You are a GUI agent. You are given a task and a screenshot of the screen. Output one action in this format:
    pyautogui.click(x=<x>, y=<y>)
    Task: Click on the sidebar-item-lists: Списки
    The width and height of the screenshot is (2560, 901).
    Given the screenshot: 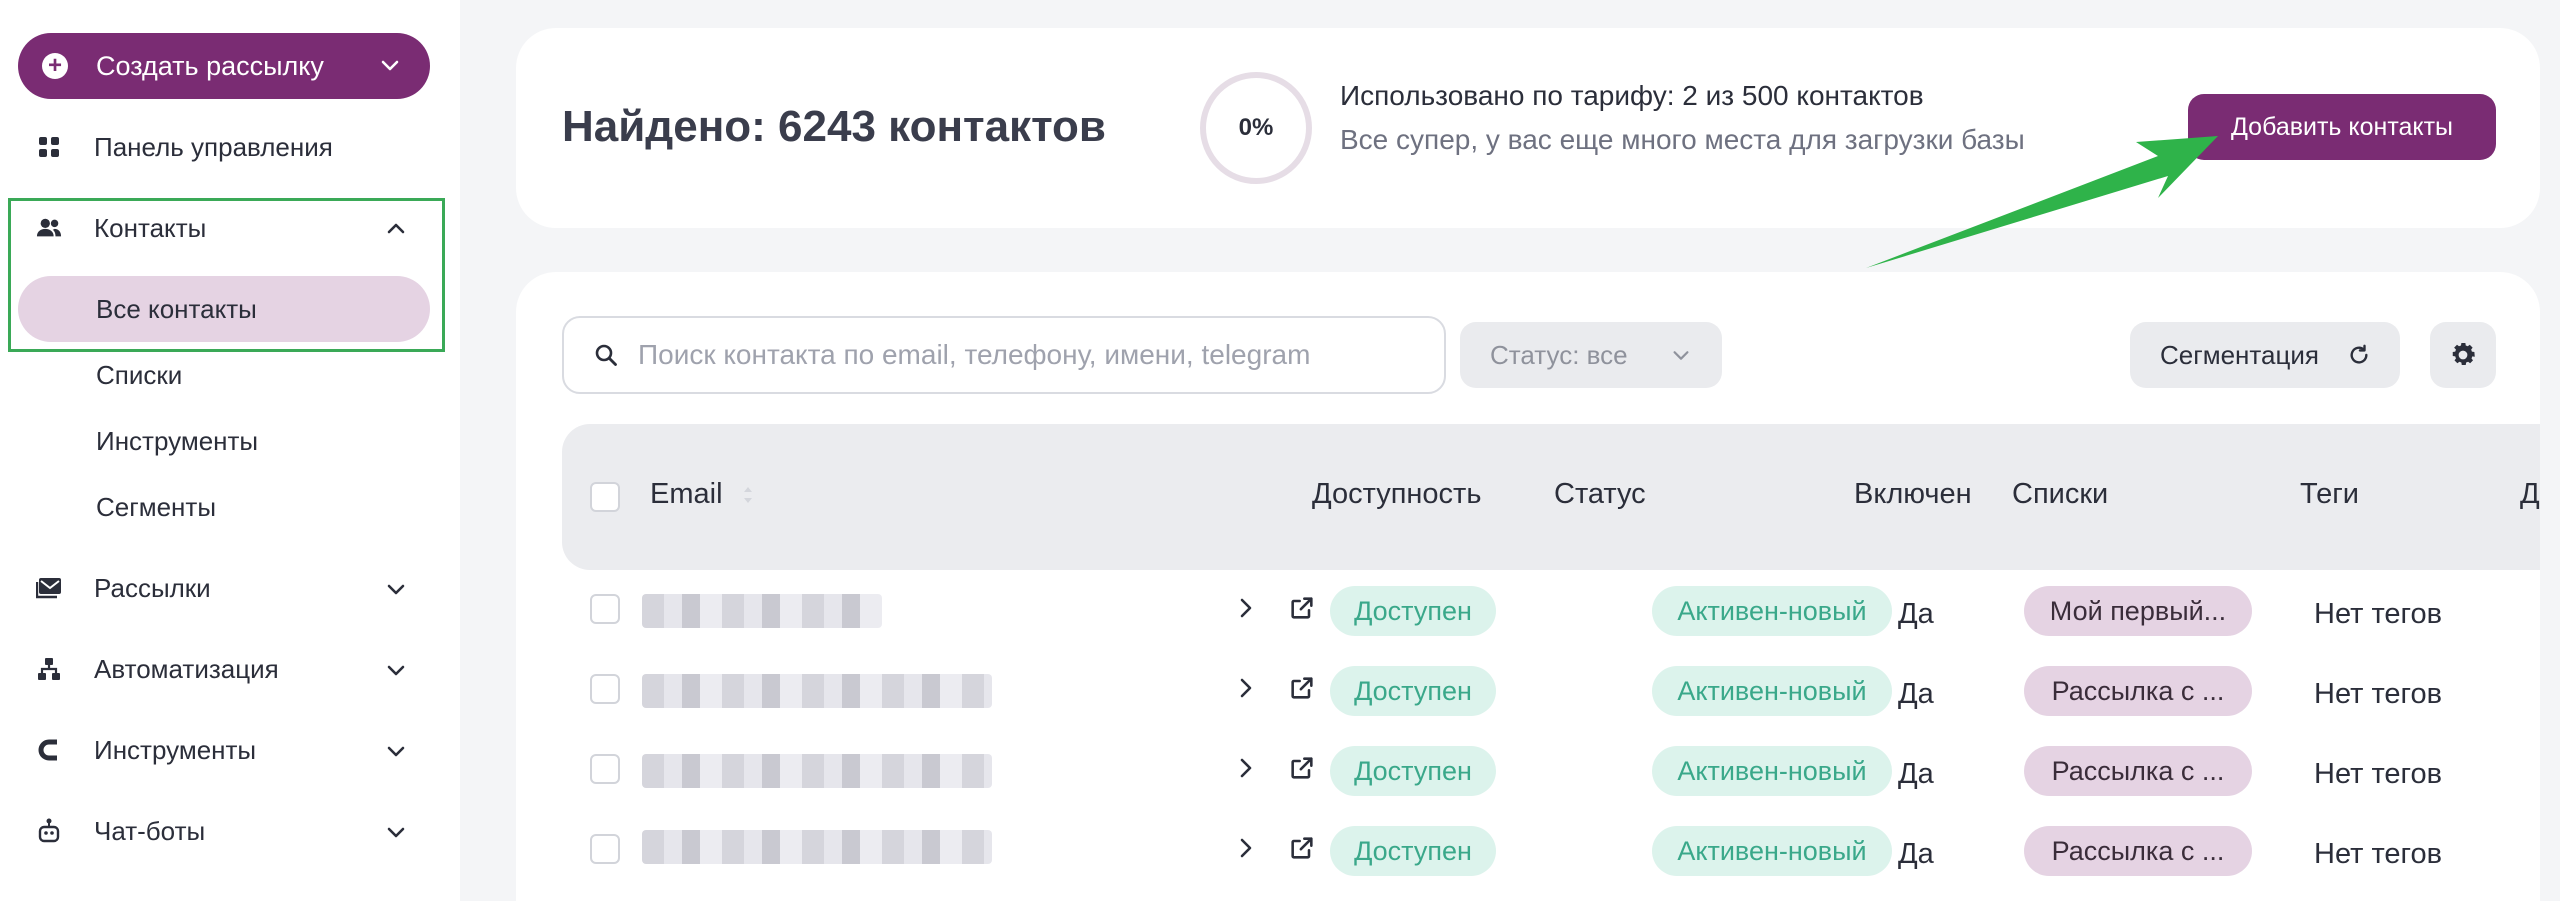 What is the action you would take?
    pyautogui.click(x=139, y=375)
    